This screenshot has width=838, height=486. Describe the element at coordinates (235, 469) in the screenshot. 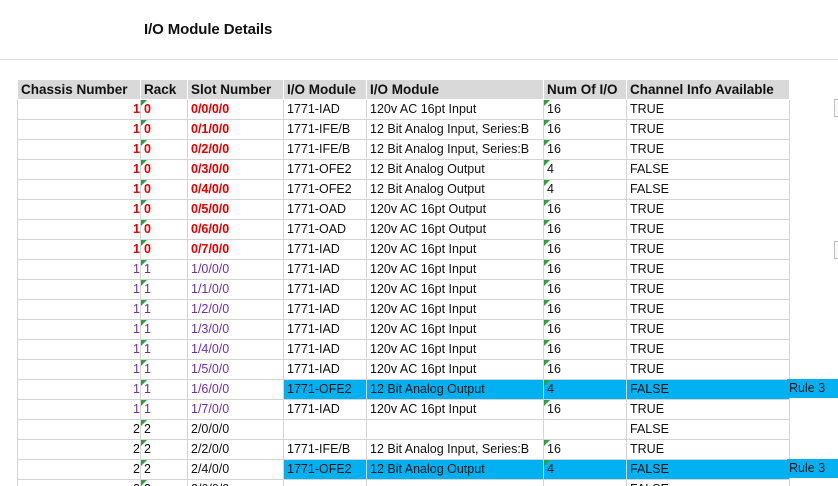

I see `cell-slot-number: 2/4/0/0` at that location.